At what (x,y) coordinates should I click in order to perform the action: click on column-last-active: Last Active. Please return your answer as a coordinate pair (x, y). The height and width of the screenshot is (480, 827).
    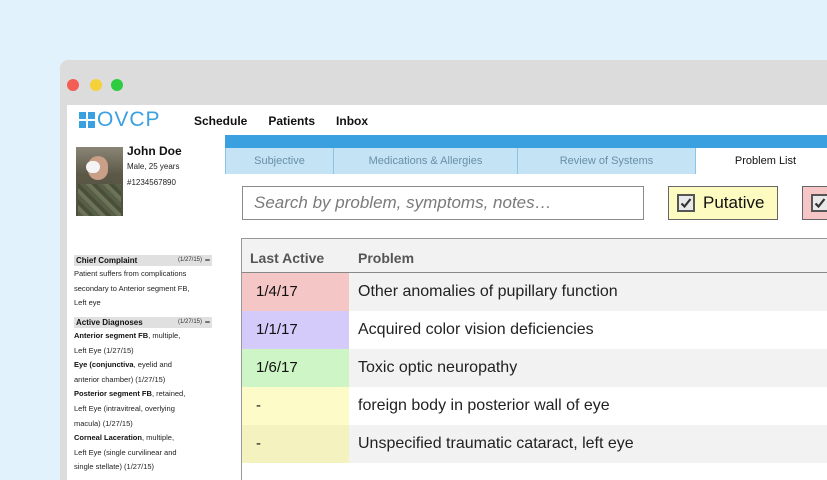
    Looking at the image, I should click on (287, 258).